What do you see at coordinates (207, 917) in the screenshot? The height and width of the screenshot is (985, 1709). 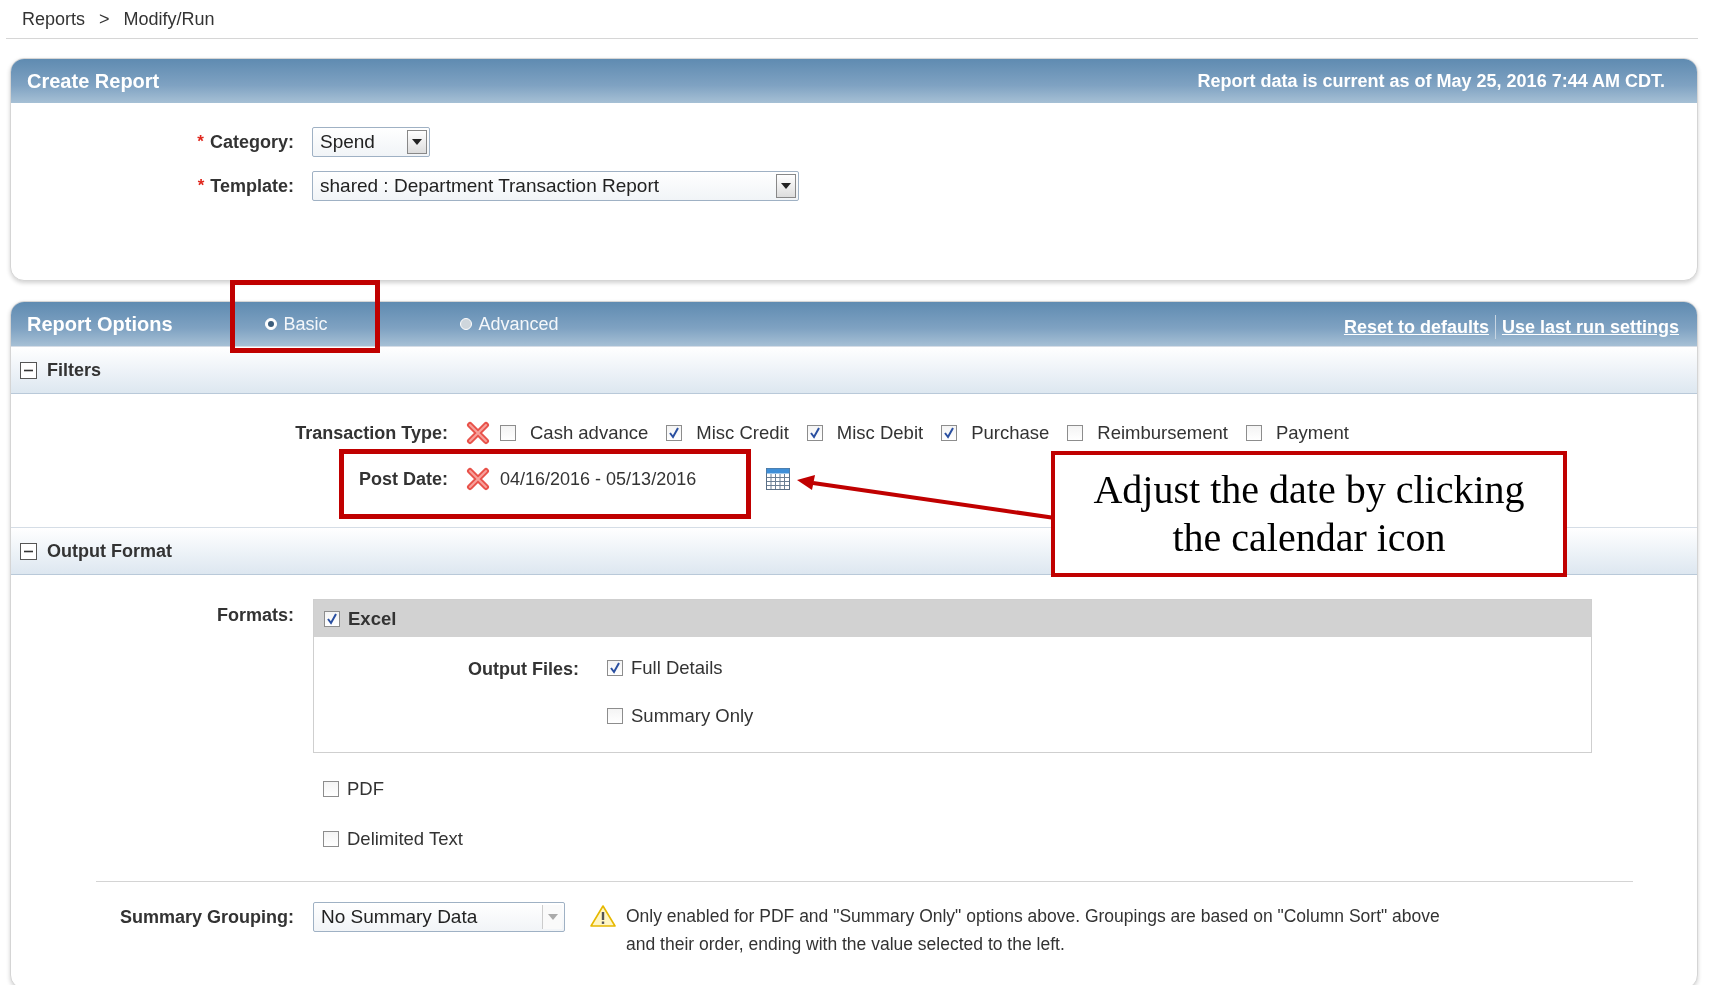 I see `field-label: Summary Grouping:` at bounding box center [207, 917].